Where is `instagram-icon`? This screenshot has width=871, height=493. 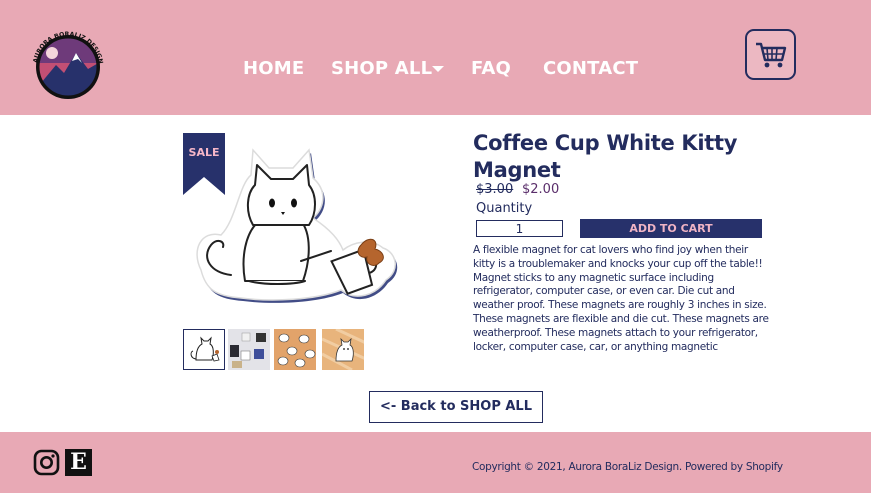
instagram-icon is located at coordinates (46, 462).